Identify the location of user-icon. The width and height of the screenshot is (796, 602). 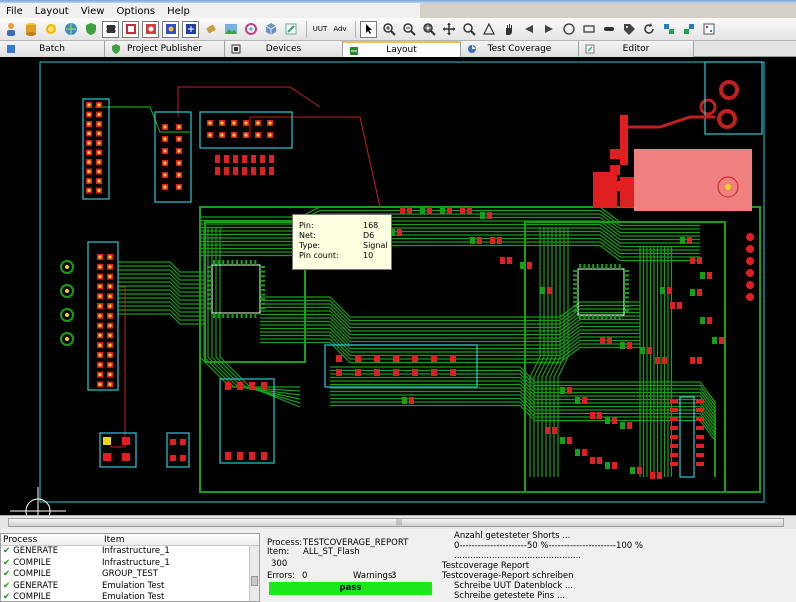
(10, 29).